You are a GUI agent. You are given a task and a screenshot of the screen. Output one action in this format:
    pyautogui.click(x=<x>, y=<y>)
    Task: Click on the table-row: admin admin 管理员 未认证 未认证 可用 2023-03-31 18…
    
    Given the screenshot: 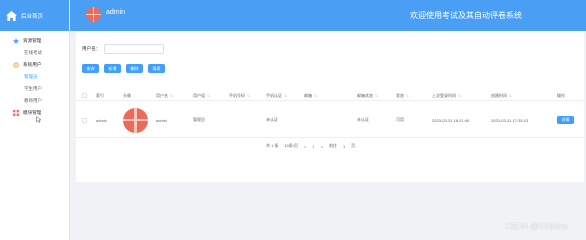 What is the action you would take?
    pyautogui.click(x=330, y=120)
    